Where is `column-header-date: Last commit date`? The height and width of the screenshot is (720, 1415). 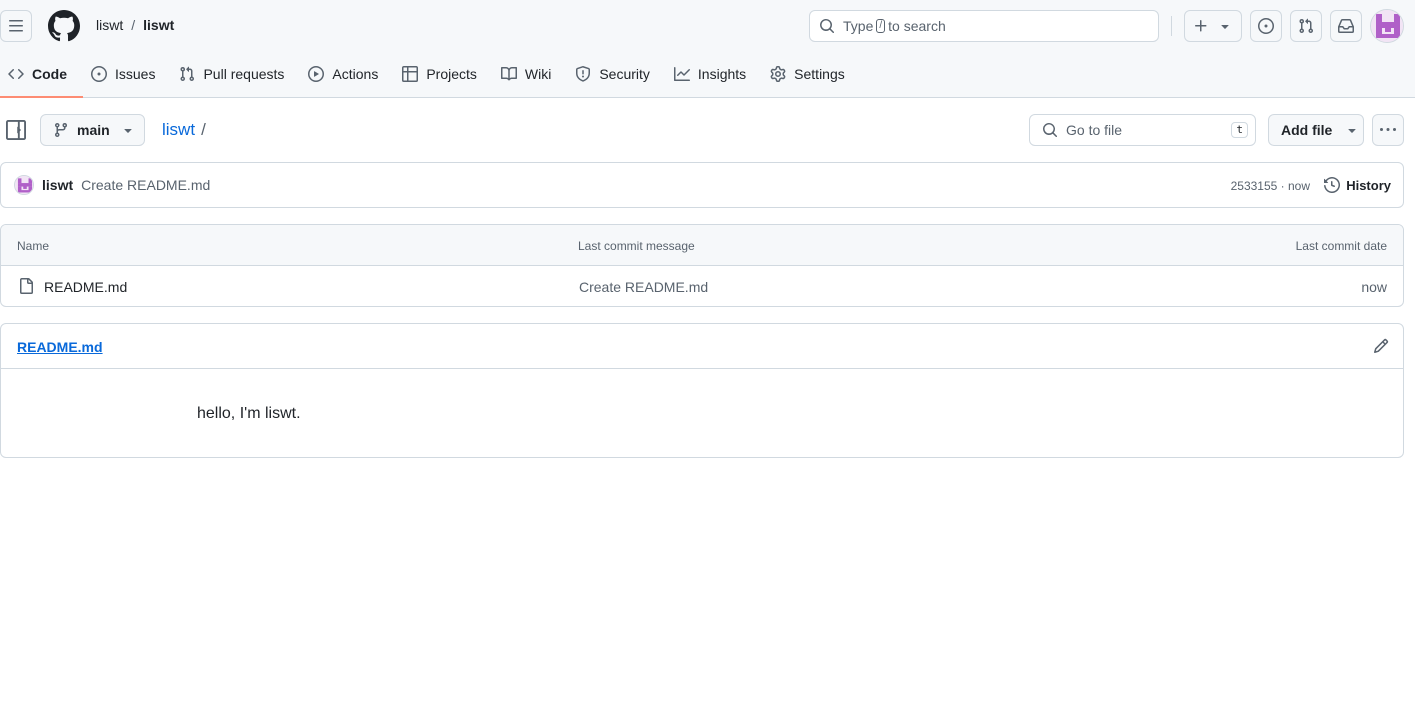 column-header-date: Last commit date is located at coordinates (1341, 246).